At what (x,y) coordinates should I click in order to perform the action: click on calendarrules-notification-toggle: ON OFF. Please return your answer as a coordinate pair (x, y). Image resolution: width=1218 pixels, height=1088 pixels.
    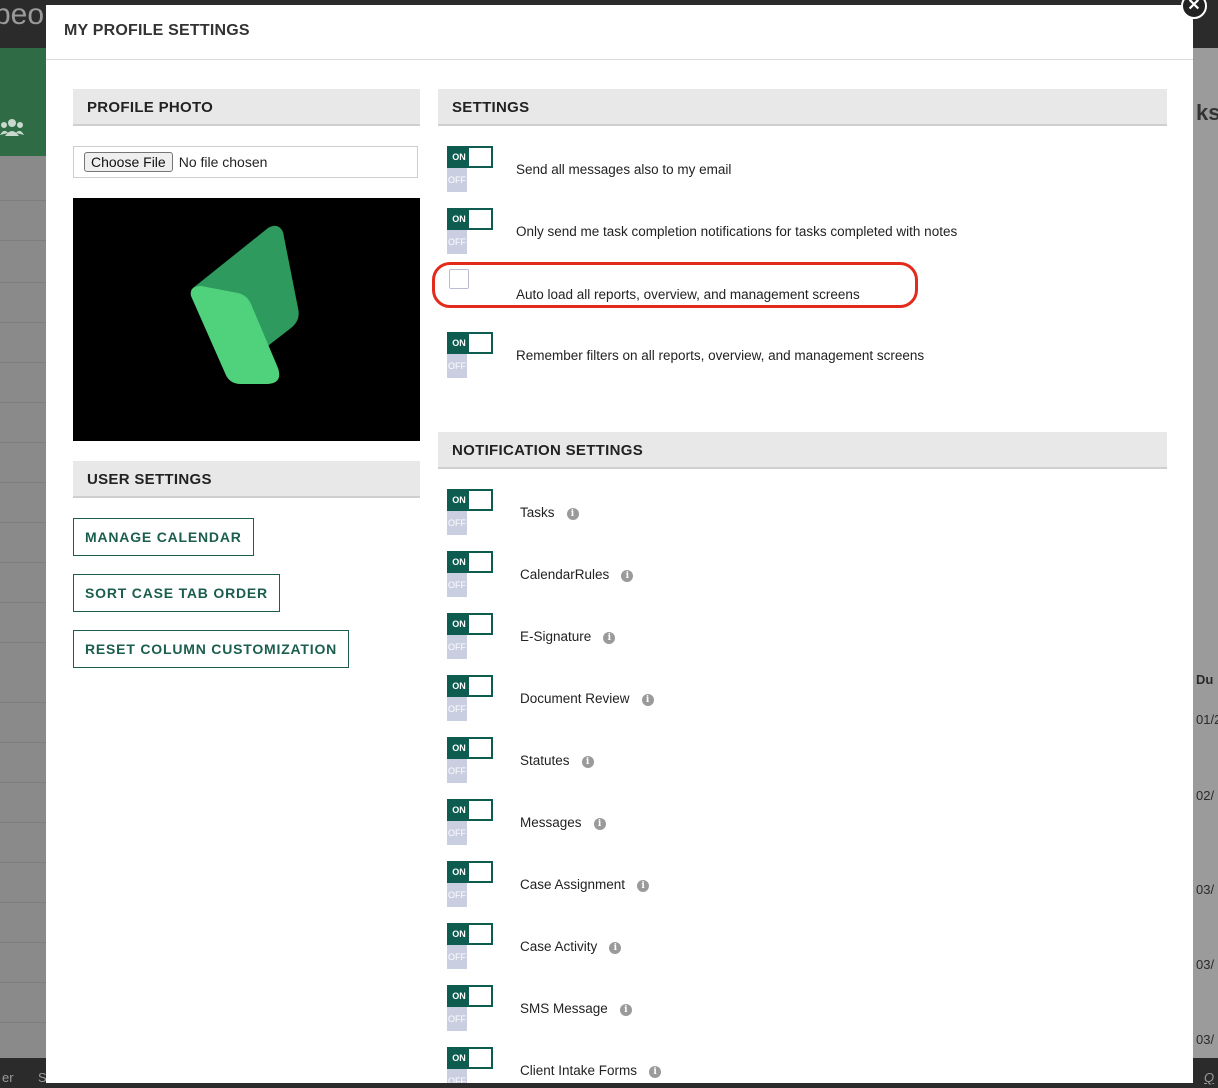
    Looking at the image, I should click on (470, 575).